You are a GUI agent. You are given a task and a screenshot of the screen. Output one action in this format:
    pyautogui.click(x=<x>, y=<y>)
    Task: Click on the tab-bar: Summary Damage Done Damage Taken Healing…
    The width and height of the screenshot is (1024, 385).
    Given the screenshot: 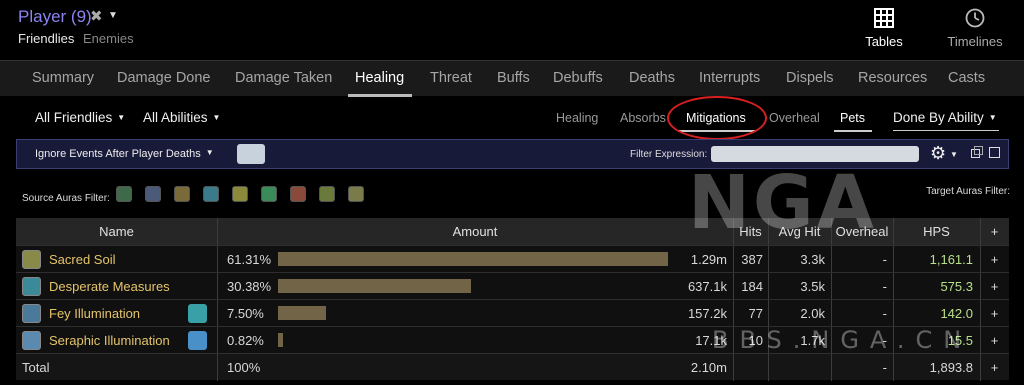 What is the action you would take?
    pyautogui.click(x=512, y=78)
    